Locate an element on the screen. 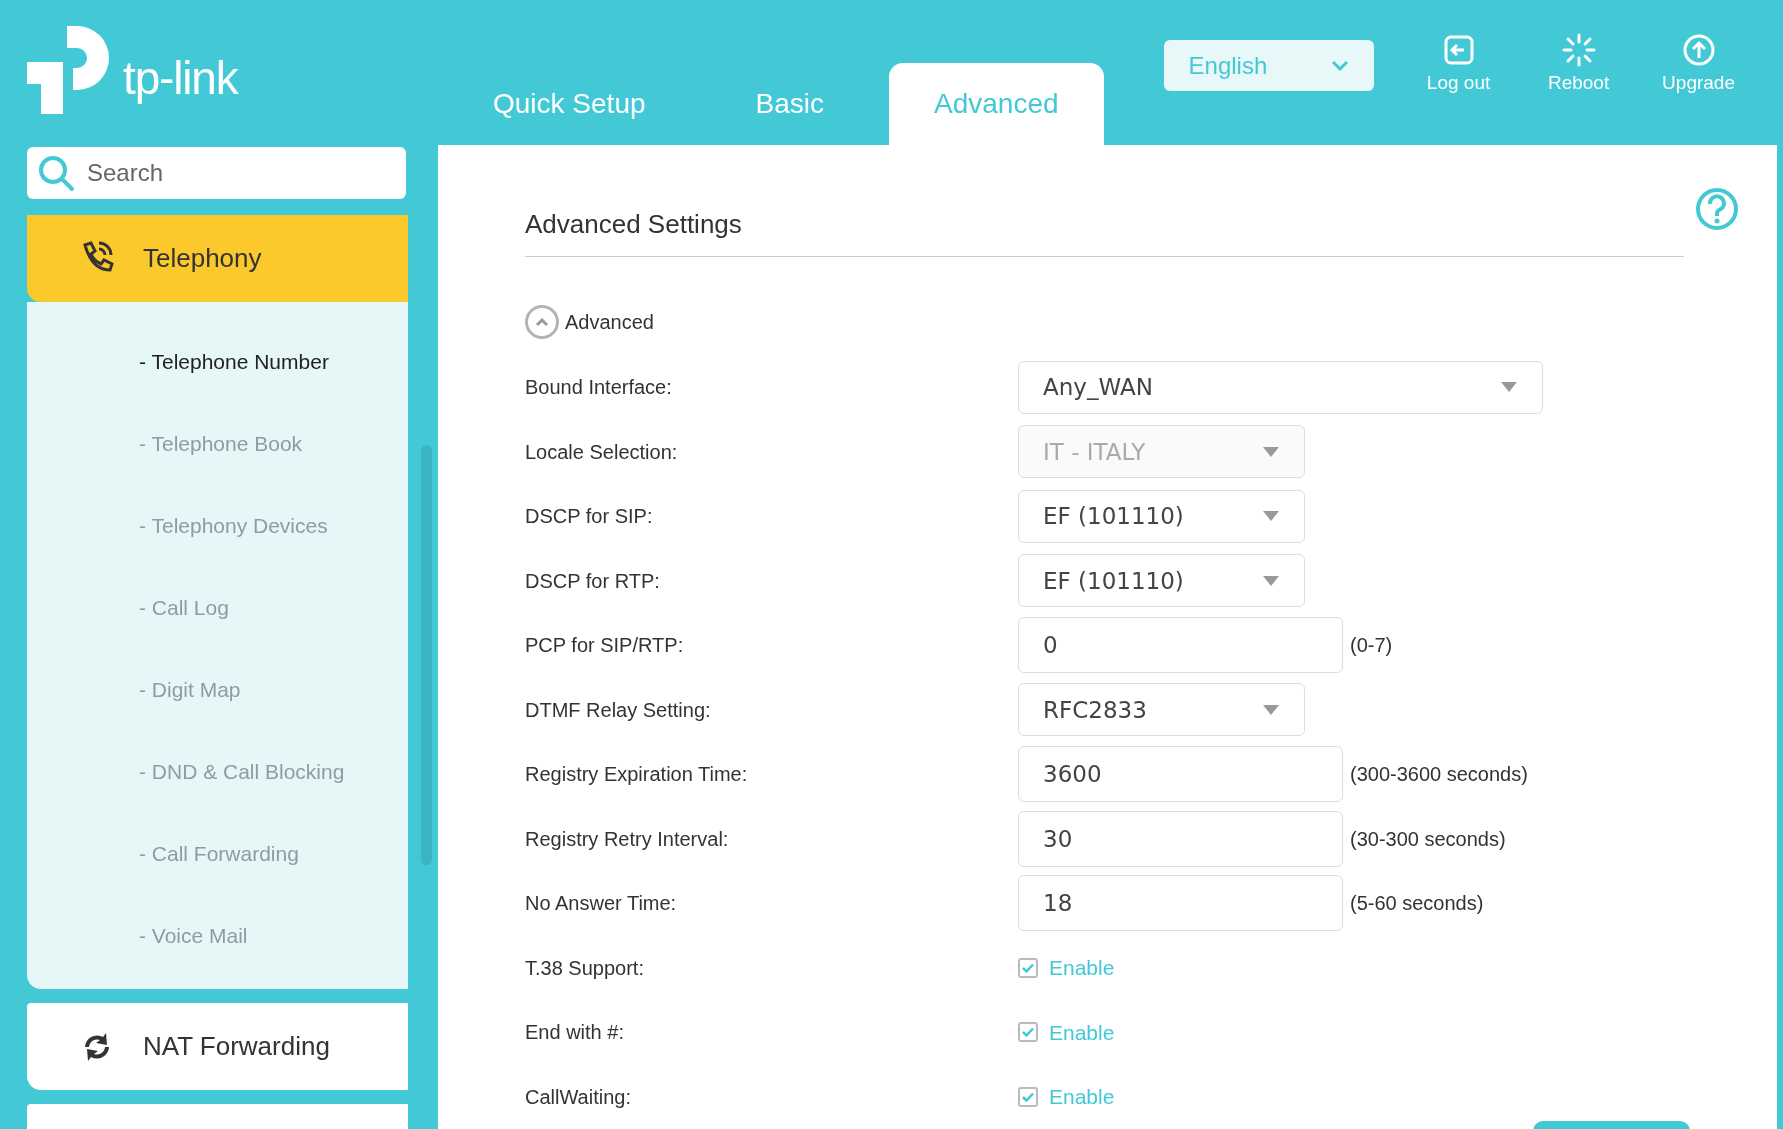 The width and height of the screenshot is (1783, 1129). field-label: DSCP for SIP: is located at coordinates (589, 517).